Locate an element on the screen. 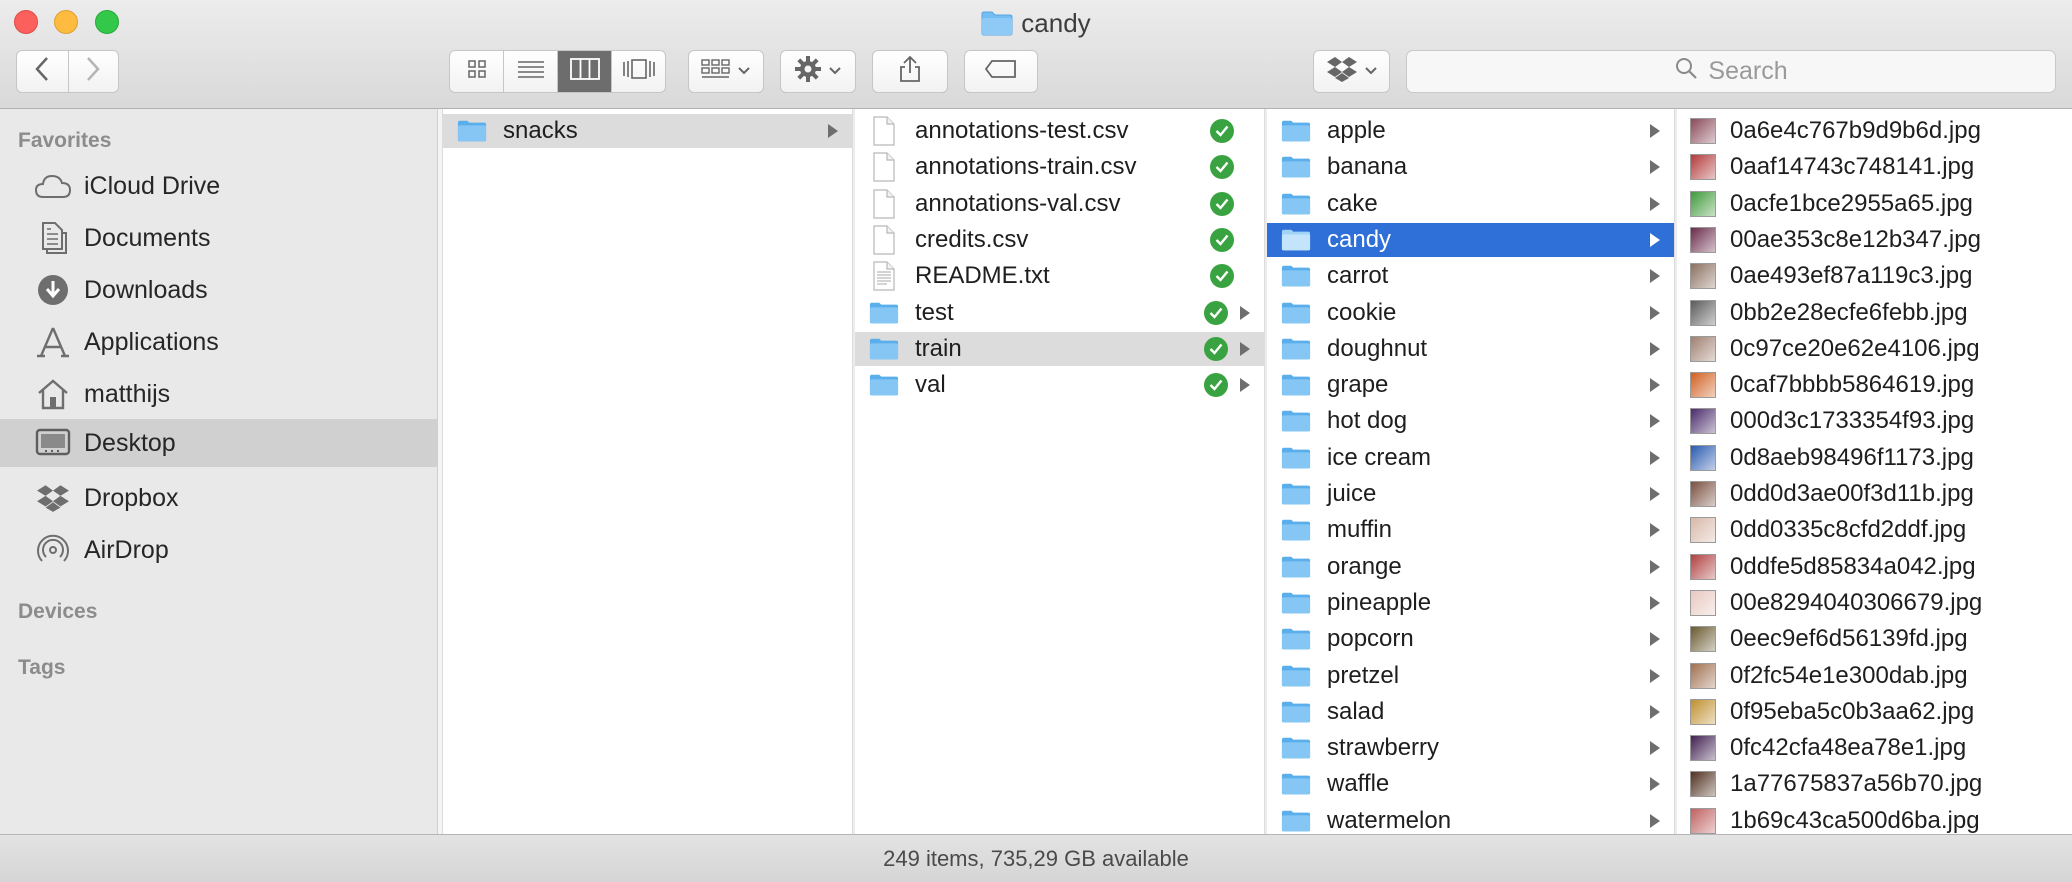 This screenshot has height=882, width=2072. list-item-image: 0f2fc54e1e300dab.jpg is located at coordinates (1874, 676).